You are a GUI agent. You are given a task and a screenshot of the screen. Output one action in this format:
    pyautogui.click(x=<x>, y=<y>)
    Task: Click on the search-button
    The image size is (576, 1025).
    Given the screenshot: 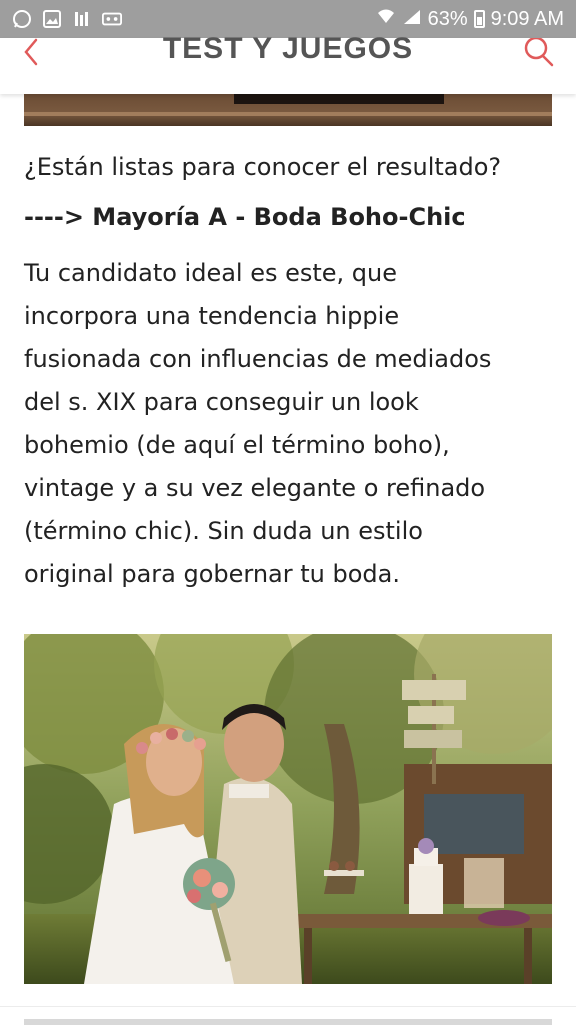 What is the action you would take?
    pyautogui.click(x=538, y=52)
    